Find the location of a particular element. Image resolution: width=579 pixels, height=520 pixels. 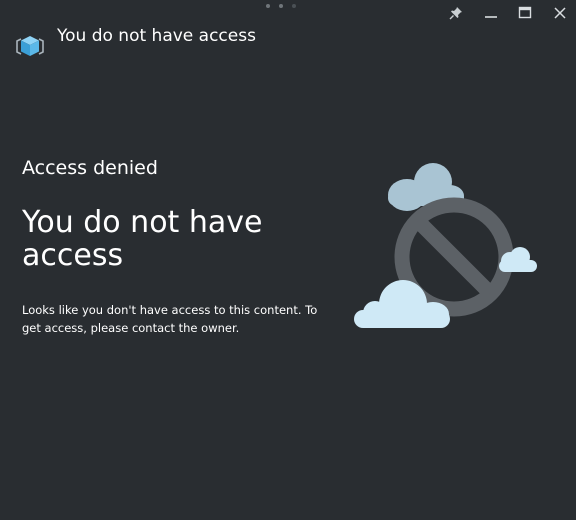

access-denied-label: Access denied is located at coordinates (90, 168).